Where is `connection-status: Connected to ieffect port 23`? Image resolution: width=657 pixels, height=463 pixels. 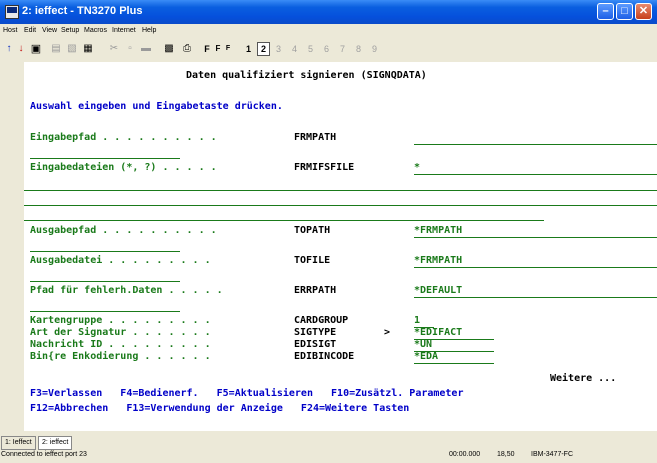
connection-status: Connected to ieffect port 23 is located at coordinates (44, 454).